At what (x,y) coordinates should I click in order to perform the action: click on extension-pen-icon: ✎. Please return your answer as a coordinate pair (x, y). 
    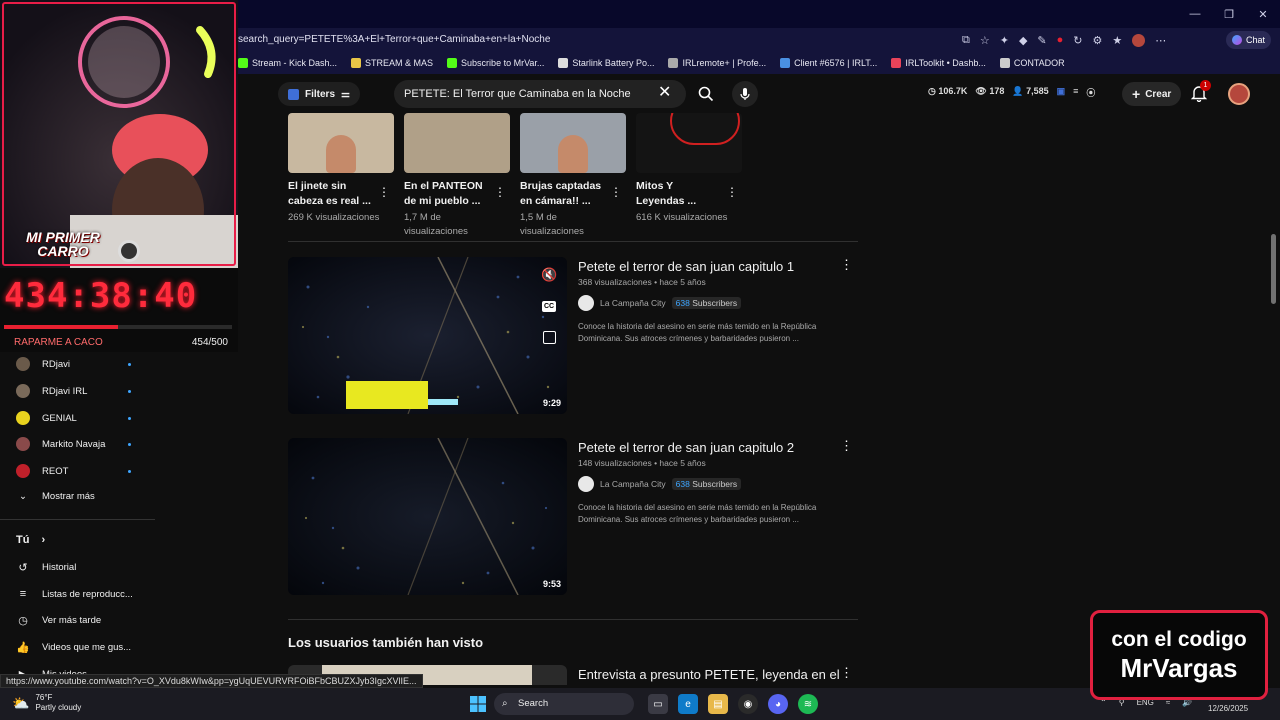
    Looking at the image, I should click on (1041, 40).